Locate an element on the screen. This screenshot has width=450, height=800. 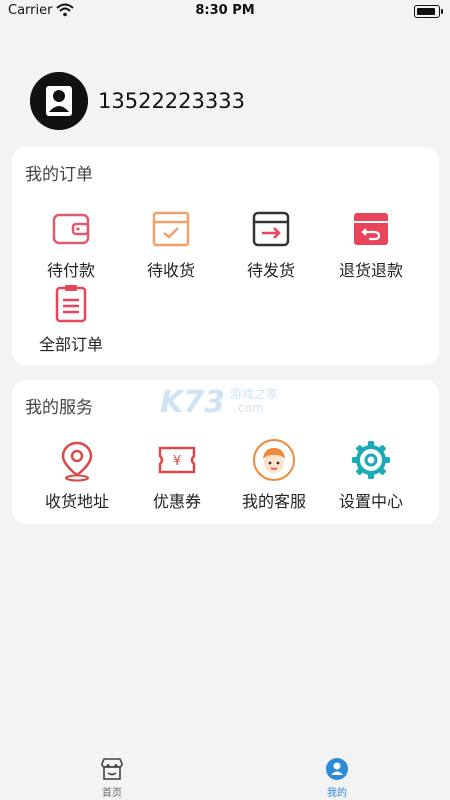
tab-home: 首页 is located at coordinates (112, 777).